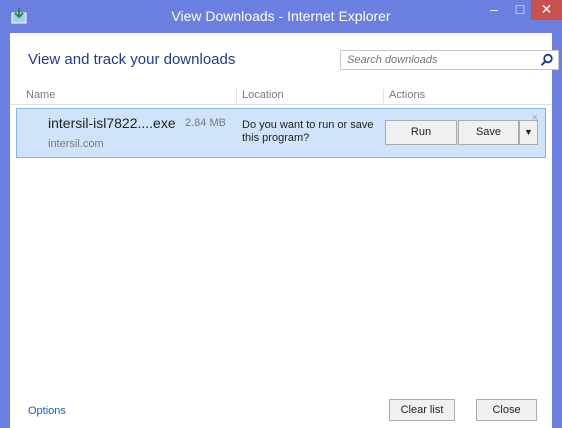 This screenshot has width=562, height=428. What do you see at coordinates (535, 118) in the screenshot?
I see `dismiss-download-icon: ×` at bounding box center [535, 118].